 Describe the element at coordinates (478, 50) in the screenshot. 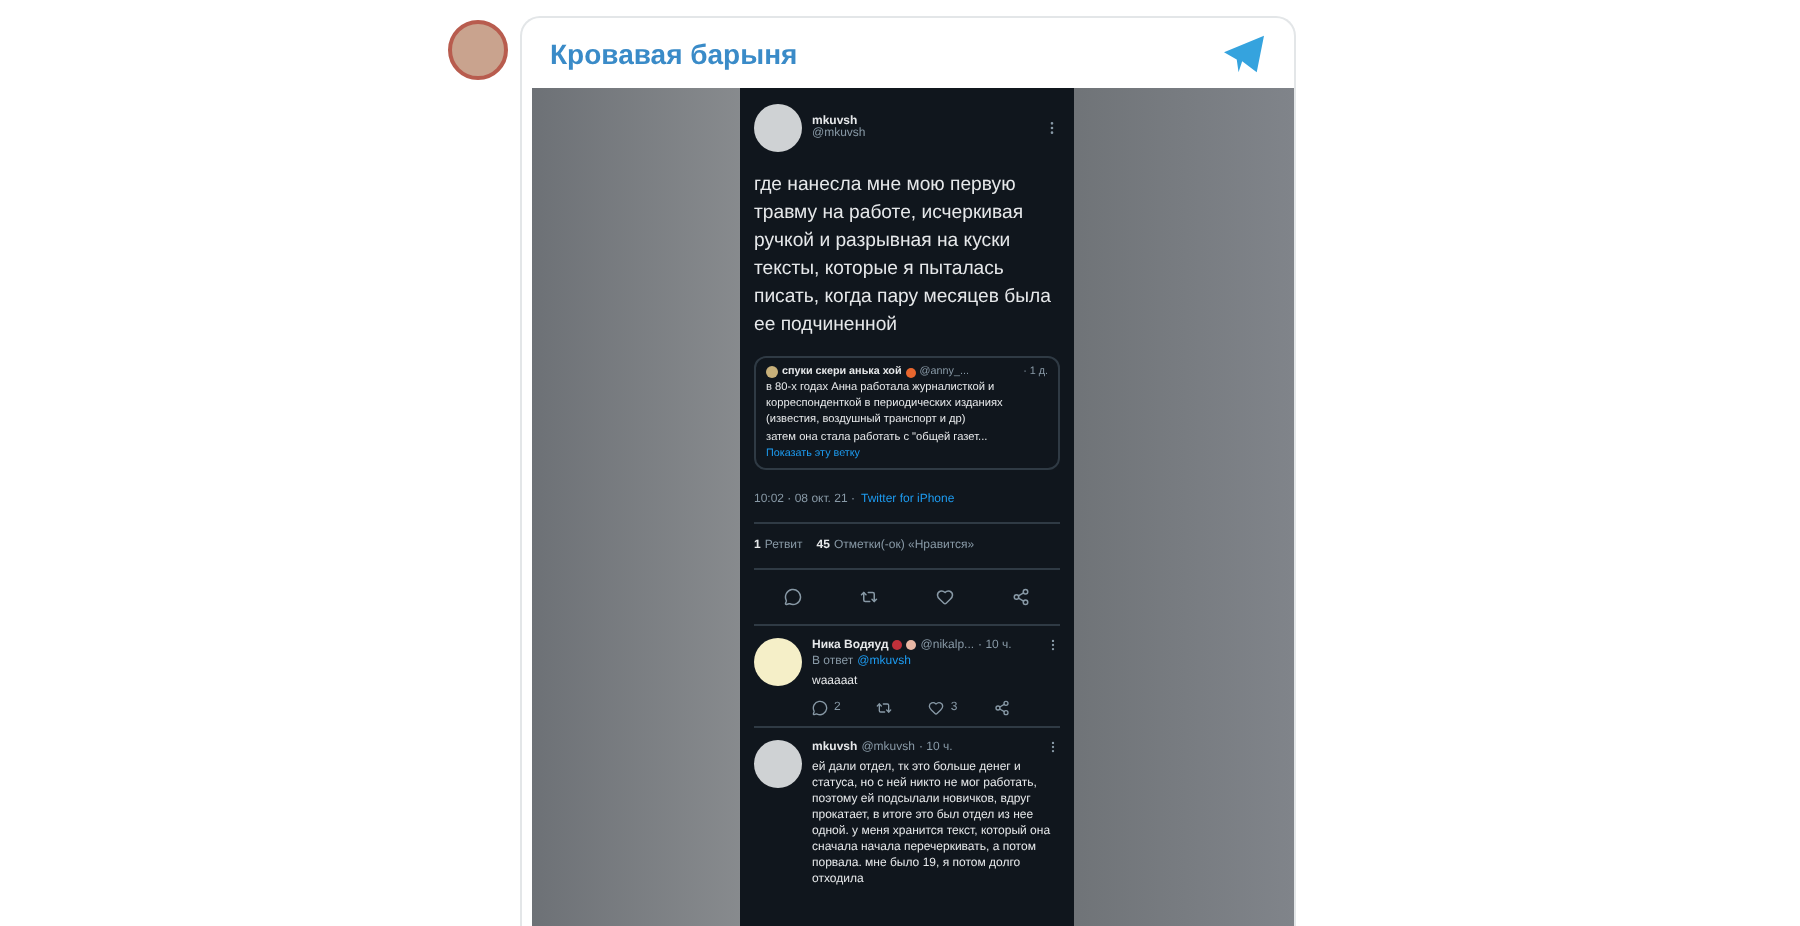

I see `channel-avatar` at that location.